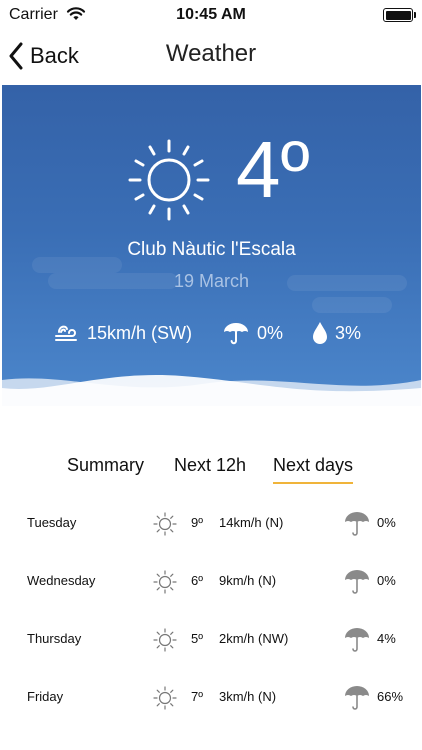 Image resolution: width=422 pixels, height=750 pixels. I want to click on forecast-temperature: 7º, so click(197, 696).